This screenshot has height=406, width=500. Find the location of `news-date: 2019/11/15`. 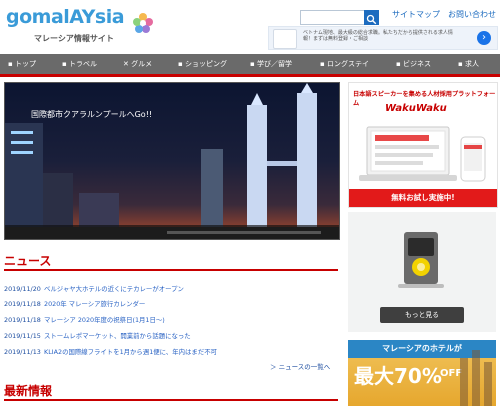

news-date: 2019/11/15 is located at coordinates (22, 336).